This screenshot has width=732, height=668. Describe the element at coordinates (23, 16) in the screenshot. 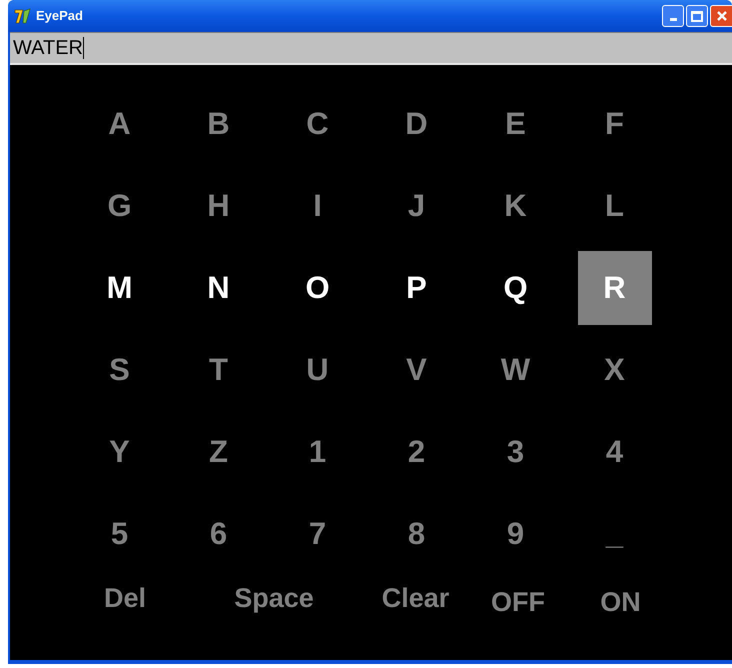

I see `app-logo-icon` at that location.